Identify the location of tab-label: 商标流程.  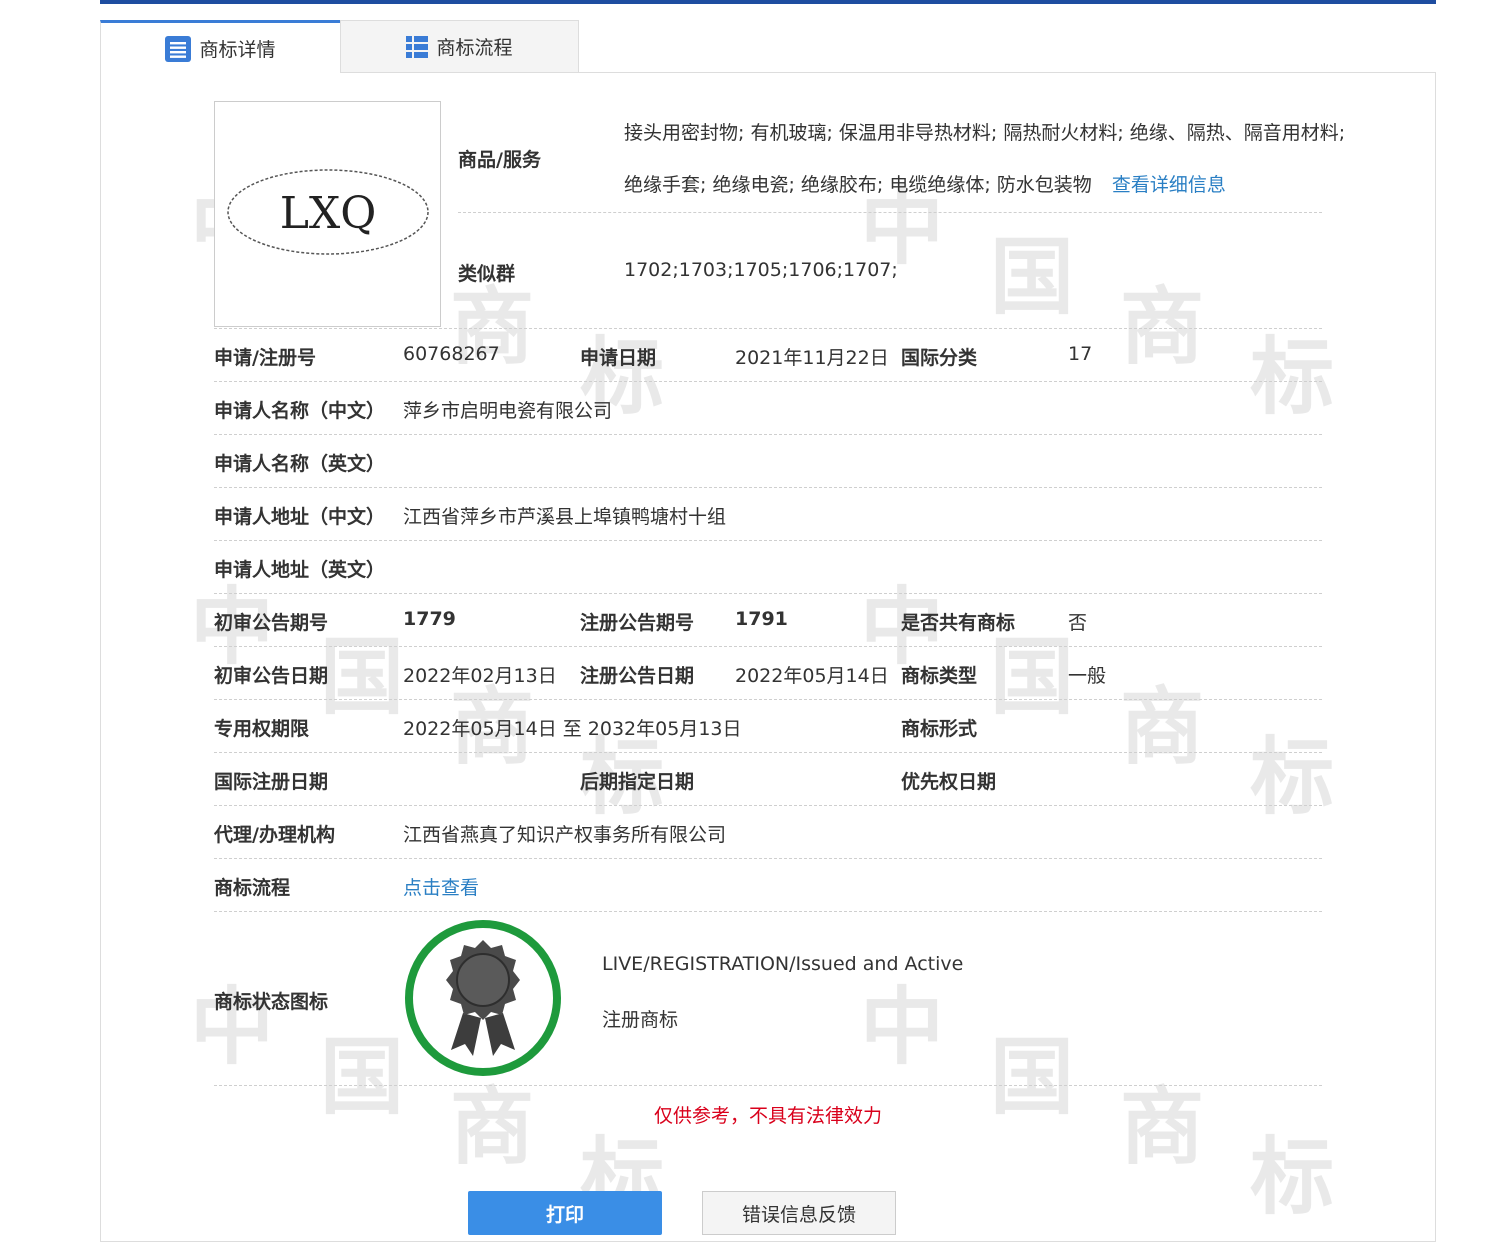
(474, 48).